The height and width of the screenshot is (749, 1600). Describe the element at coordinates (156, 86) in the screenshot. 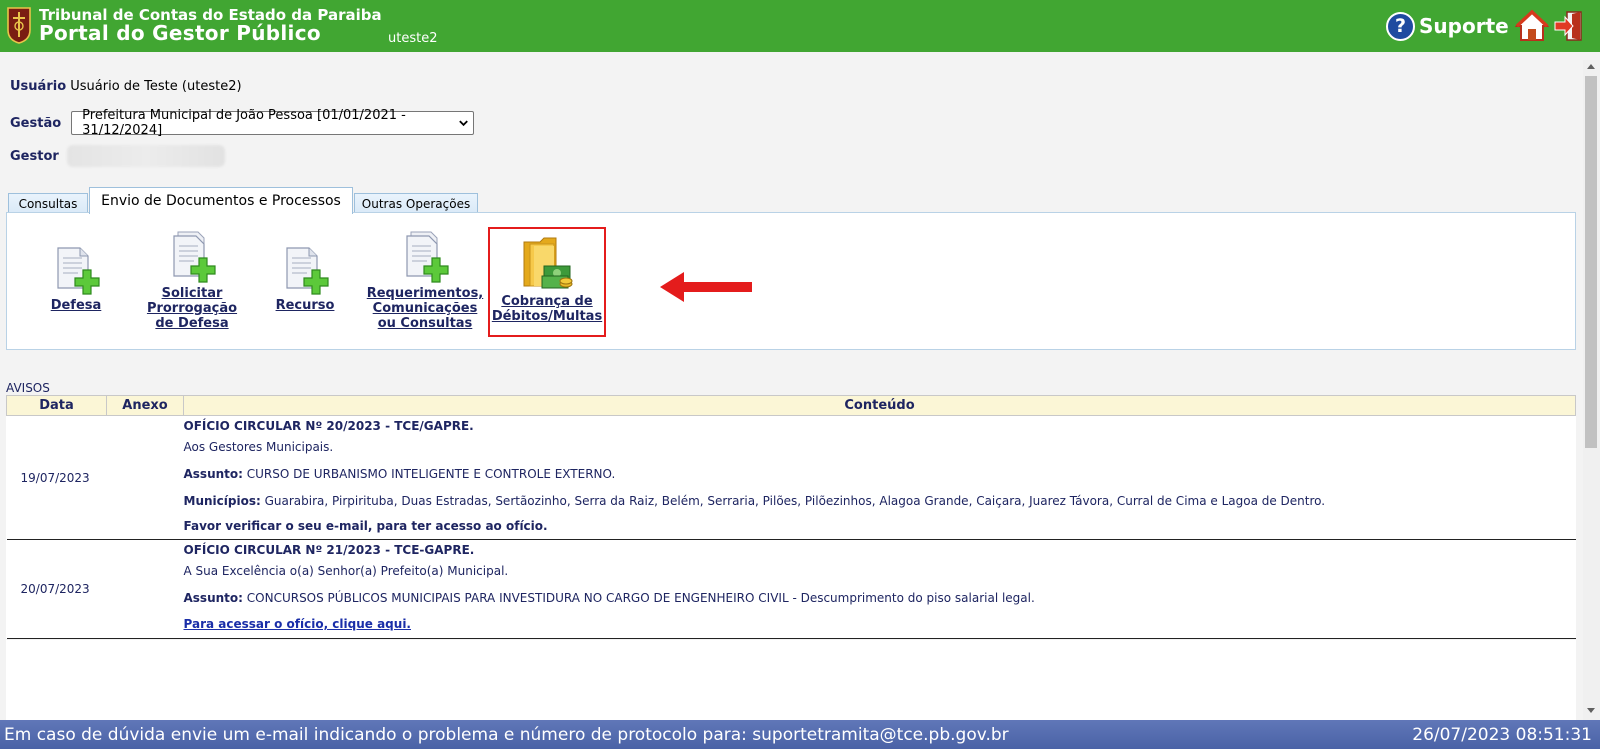

I see `usuario-value: Usuário de Teste (uteste2)` at that location.